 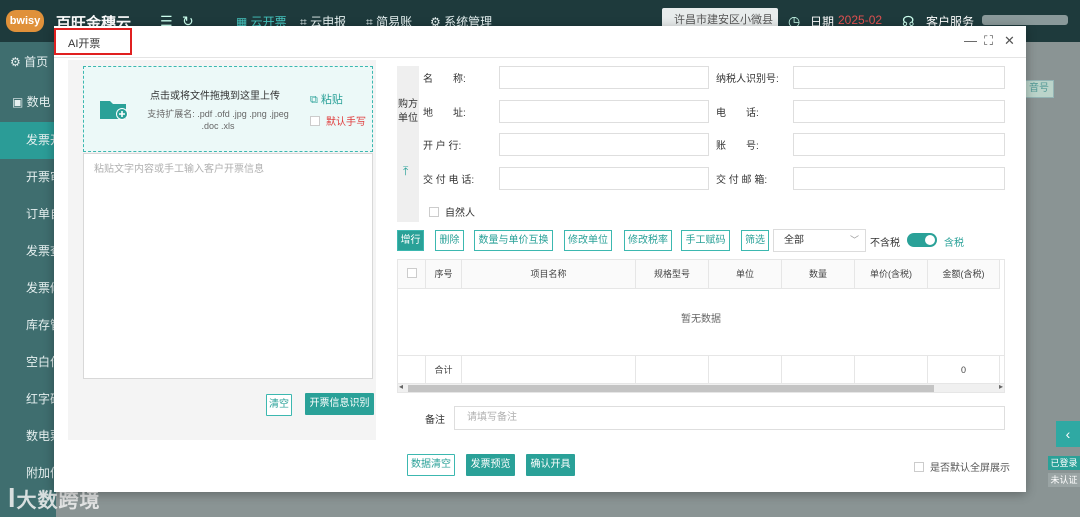 I want to click on default-manual-checkbox: 默认手写, so click(x=338, y=120).